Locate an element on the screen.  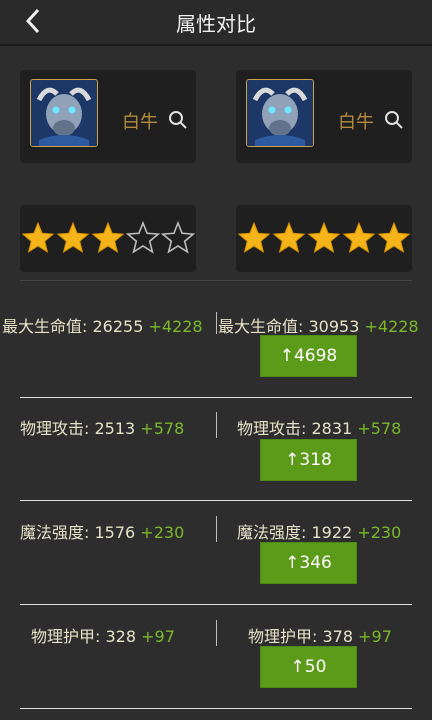
left-stat-magic: 魔法强度: 1576 +230 is located at coordinates (102, 532).